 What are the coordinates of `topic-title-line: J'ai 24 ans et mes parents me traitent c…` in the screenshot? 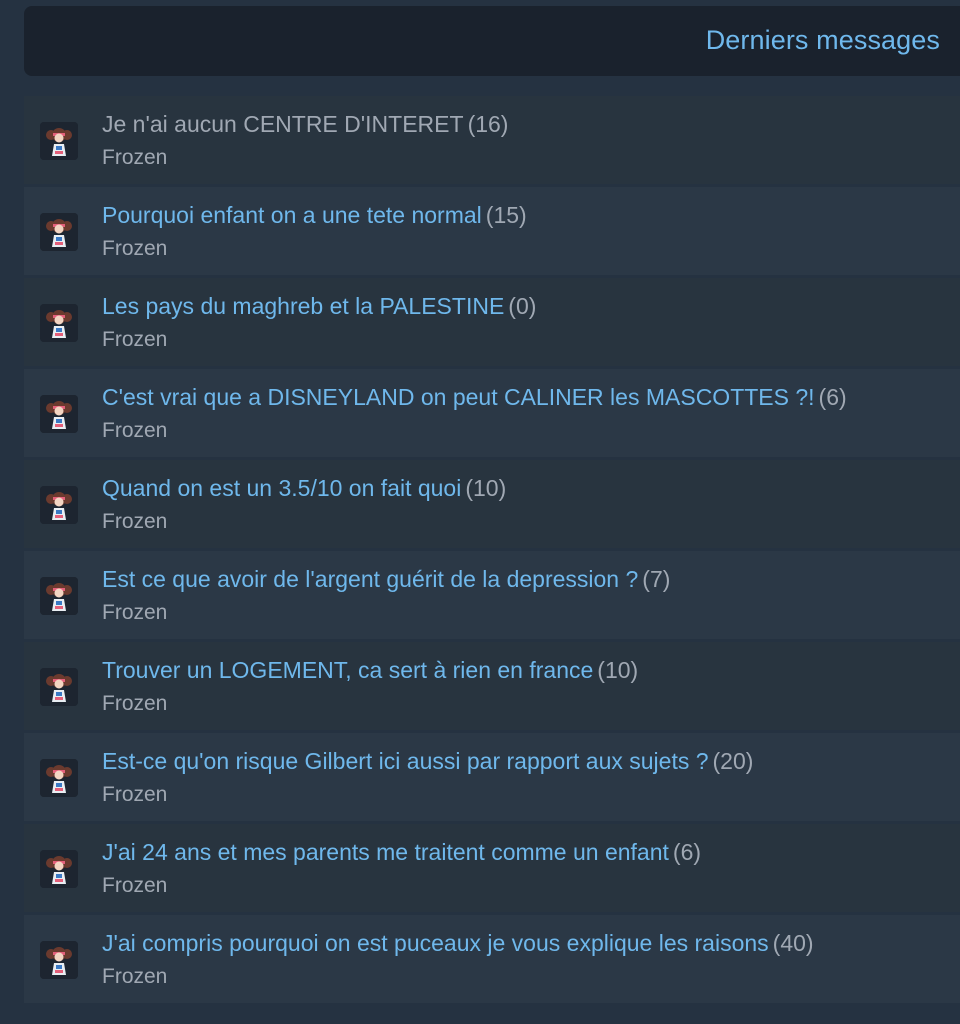 It's located at (401, 852).